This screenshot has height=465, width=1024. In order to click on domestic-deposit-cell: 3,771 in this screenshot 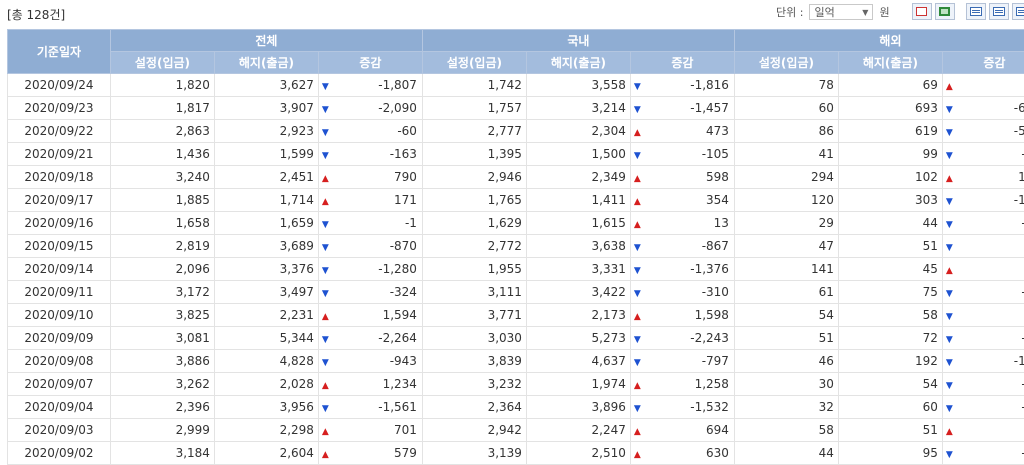, I will do `click(474, 315)`.